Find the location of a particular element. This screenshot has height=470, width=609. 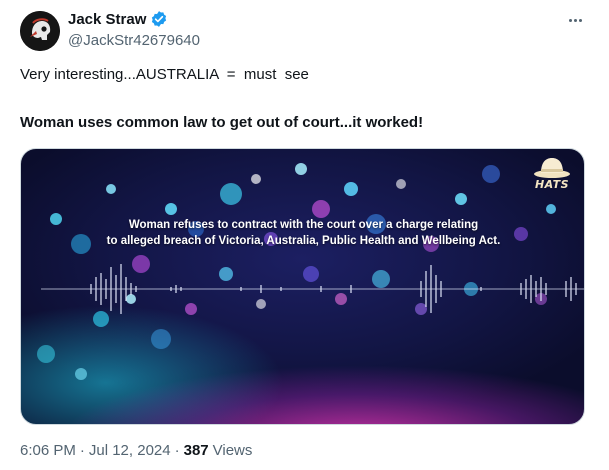

hat-icon is located at coordinates (552, 168).